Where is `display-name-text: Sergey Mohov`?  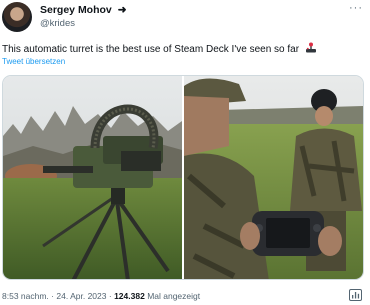 display-name-text: Sergey Mohov is located at coordinates (76, 10).